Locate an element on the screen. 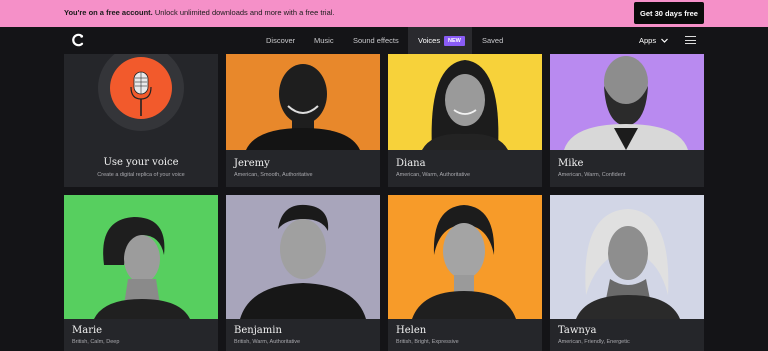  voice-name: Marie is located at coordinates (87, 330).